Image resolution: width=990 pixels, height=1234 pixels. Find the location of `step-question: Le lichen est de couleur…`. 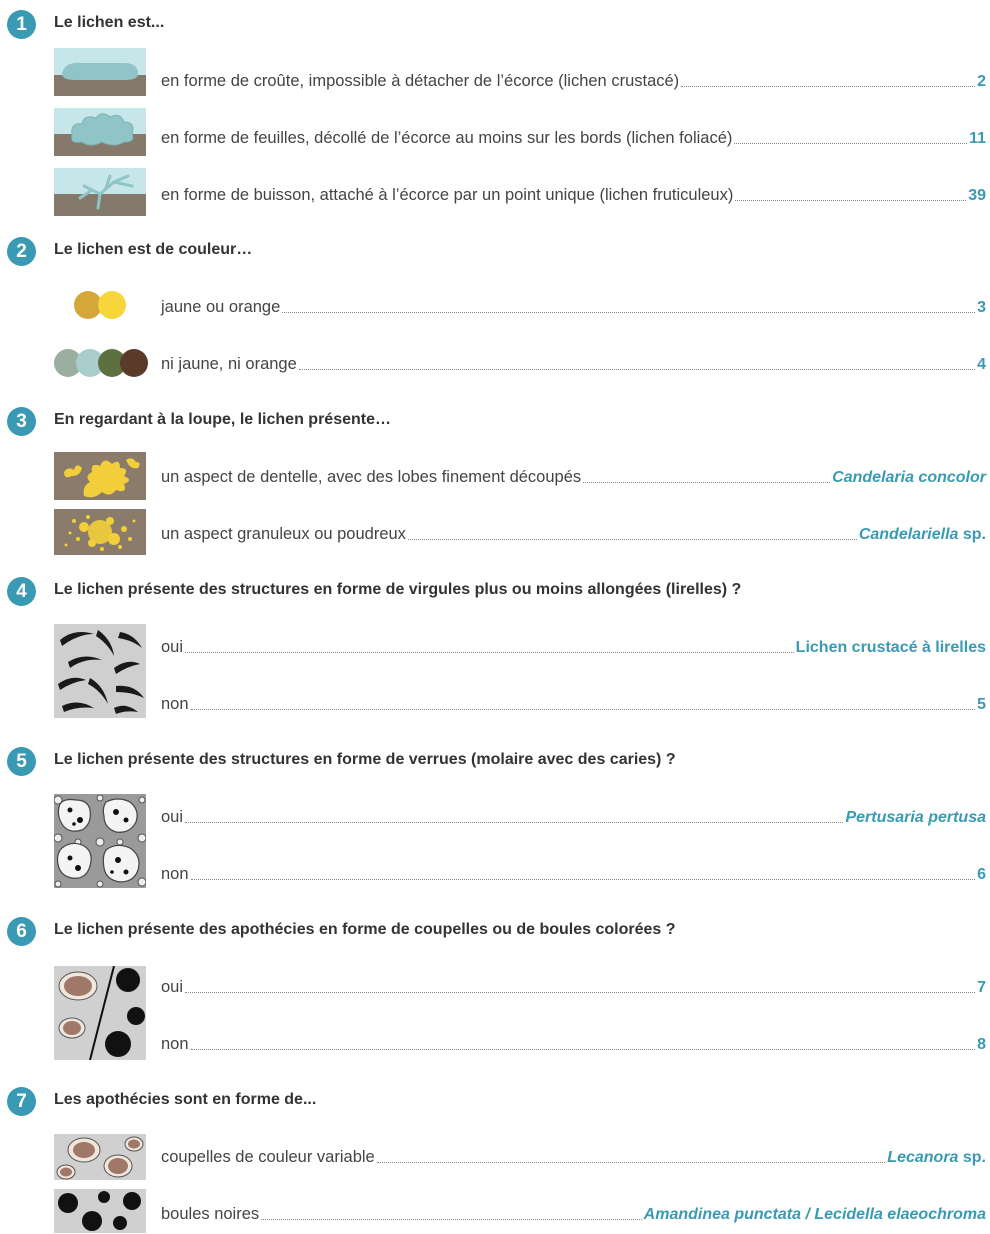

step-question: Le lichen est de couleur… is located at coordinates (153, 249).